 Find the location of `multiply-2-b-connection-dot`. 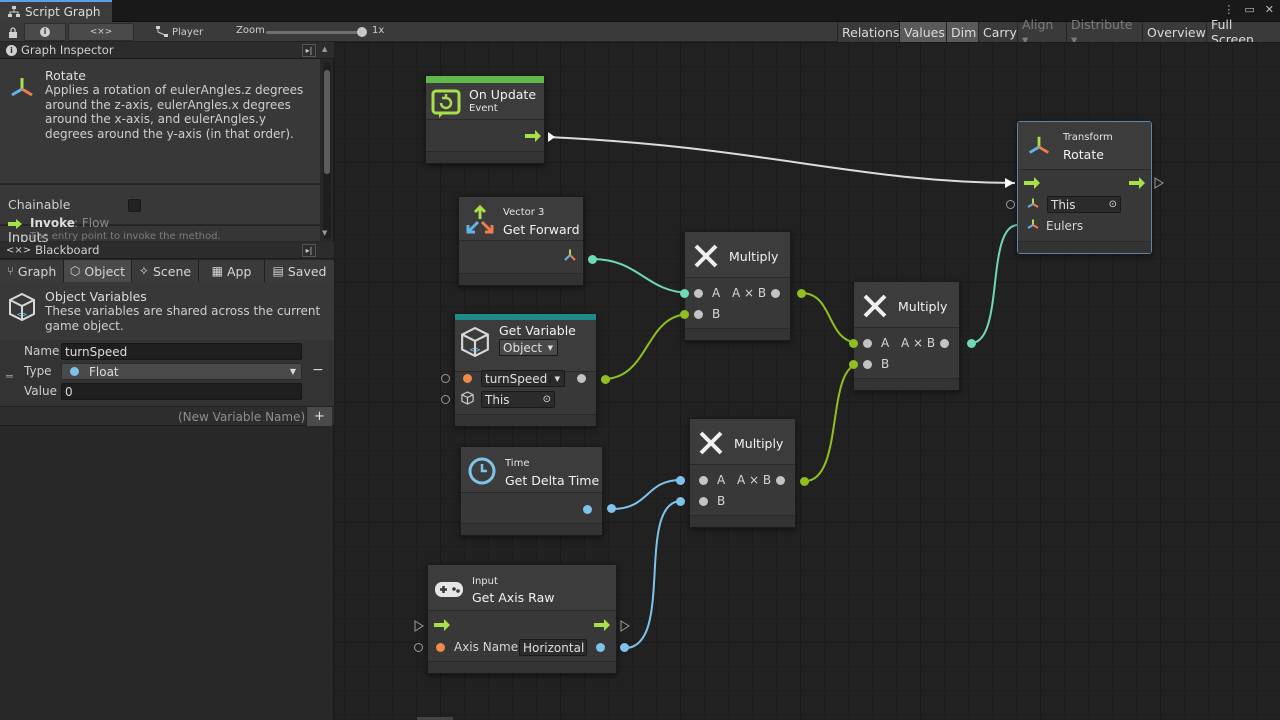

multiply-2-b-connection-dot is located at coordinates (853, 364).